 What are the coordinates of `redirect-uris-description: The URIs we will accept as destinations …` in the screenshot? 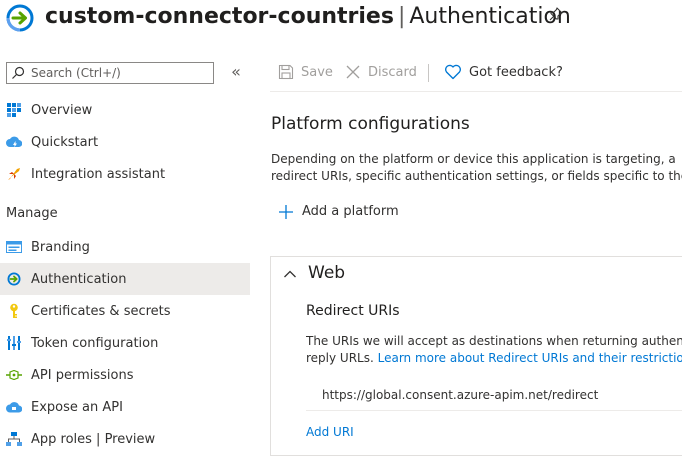 It's located at (494, 350).